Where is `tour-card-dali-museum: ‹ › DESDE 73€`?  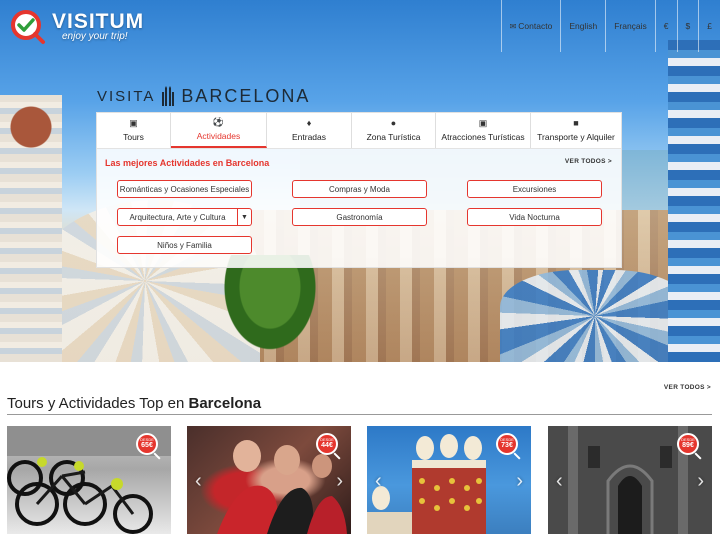 tour-card-dali-museum: ‹ › DESDE 73€ is located at coordinates (449, 480).